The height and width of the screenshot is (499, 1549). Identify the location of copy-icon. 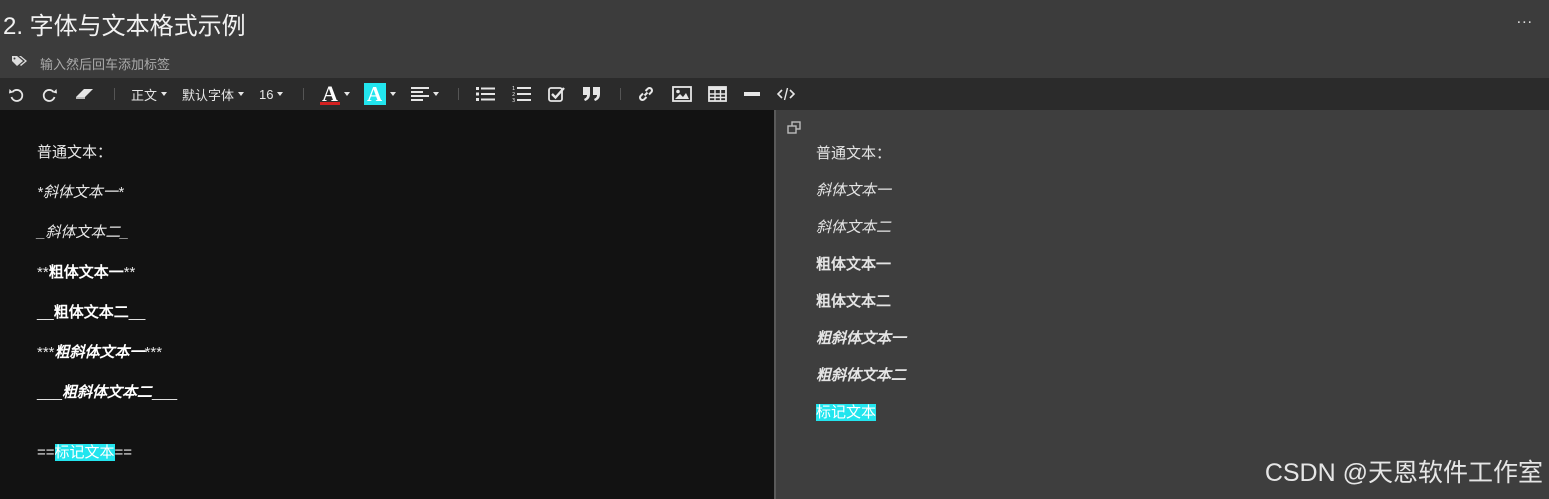
(794, 127).